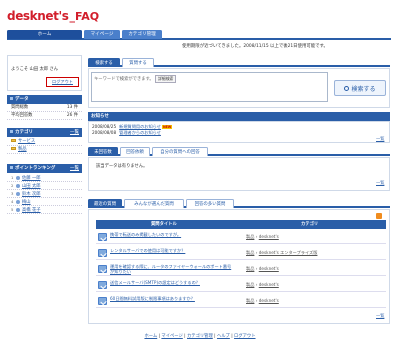 The height and width of the screenshot is (344, 400). Describe the element at coordinates (172, 250) in the screenshot. I see `question-link: レンタルサーバでの使用は可能ですか？` at that location.